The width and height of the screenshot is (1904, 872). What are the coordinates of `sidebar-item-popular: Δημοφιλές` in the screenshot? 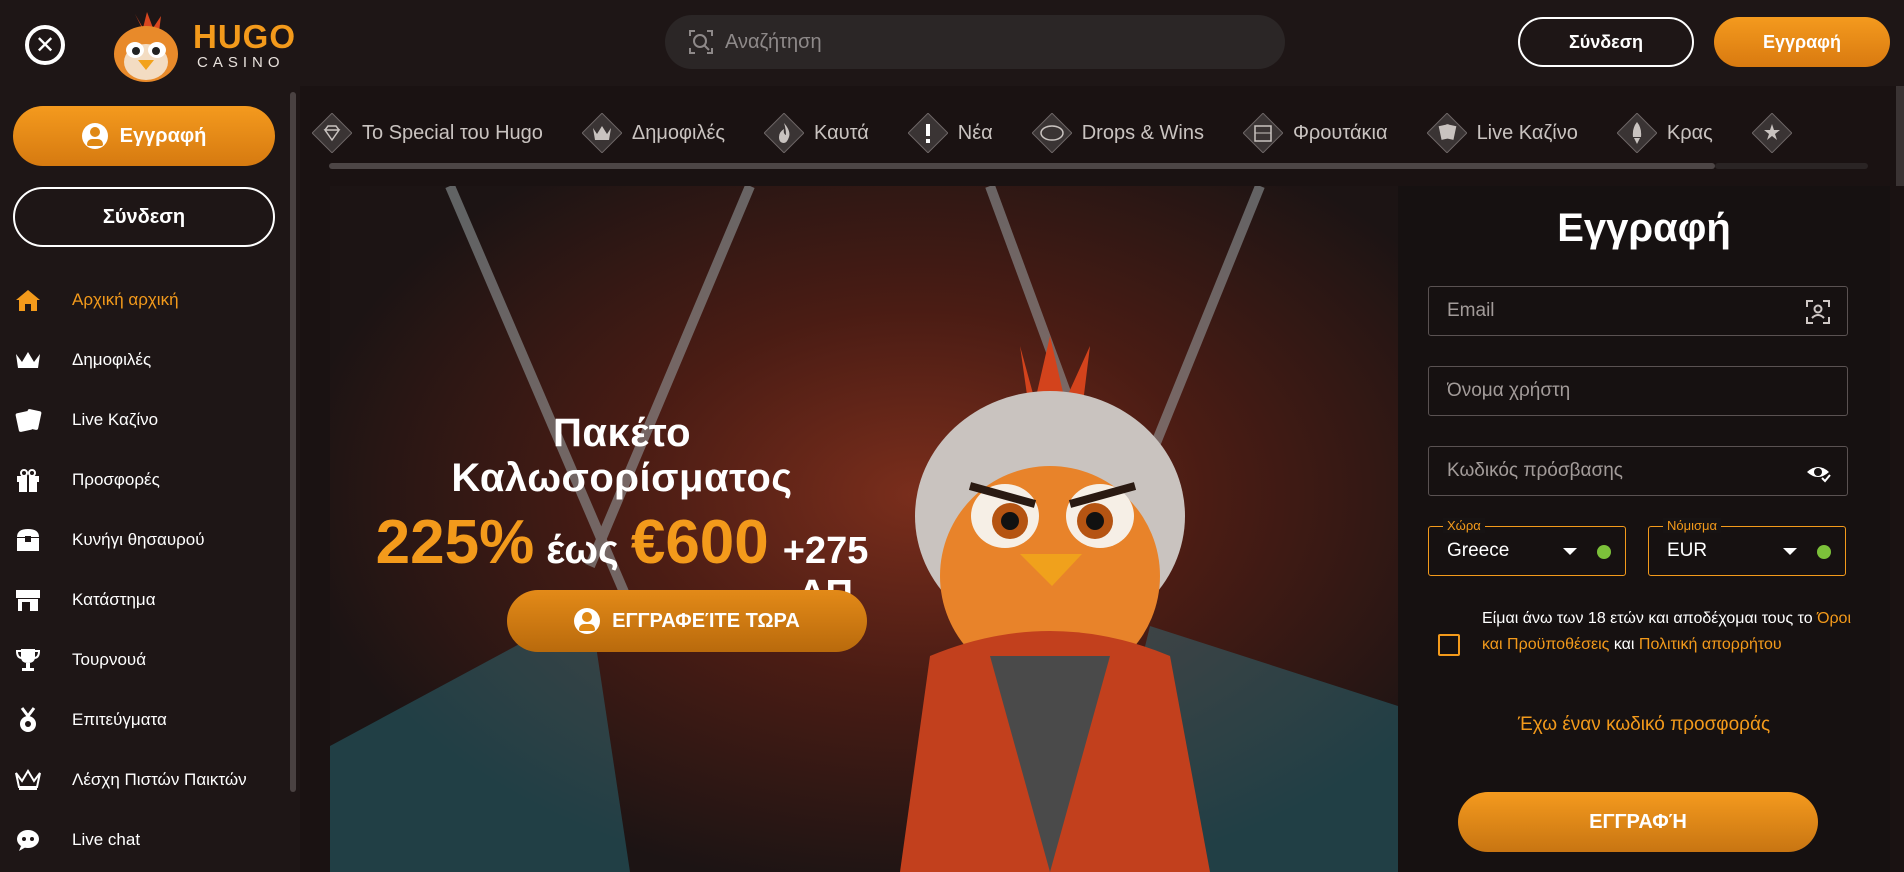 It's located at (145, 360).